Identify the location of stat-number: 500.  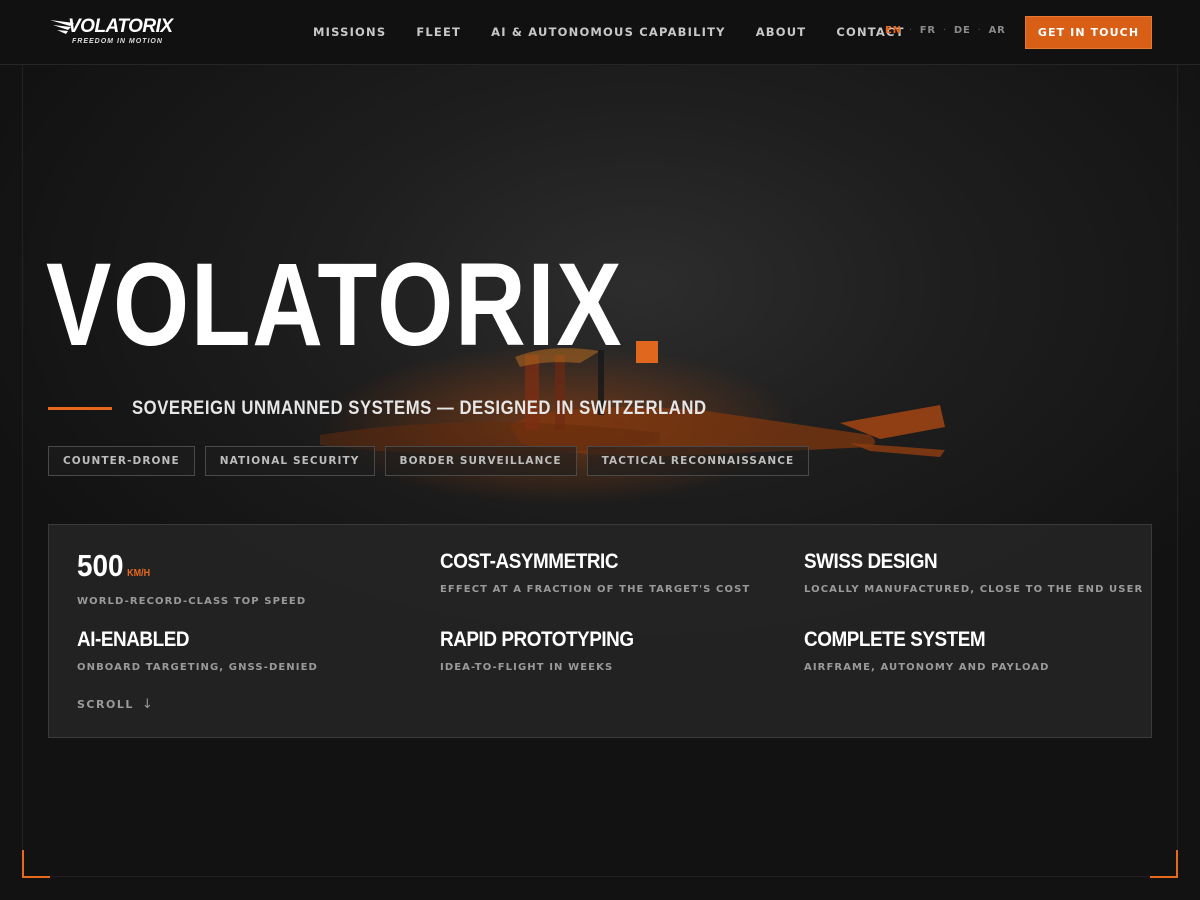
(100, 565).